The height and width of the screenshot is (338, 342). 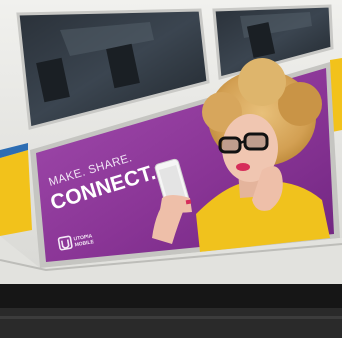 What do you see at coordinates (171, 317) in the screenshot?
I see `road-curb` at bounding box center [171, 317].